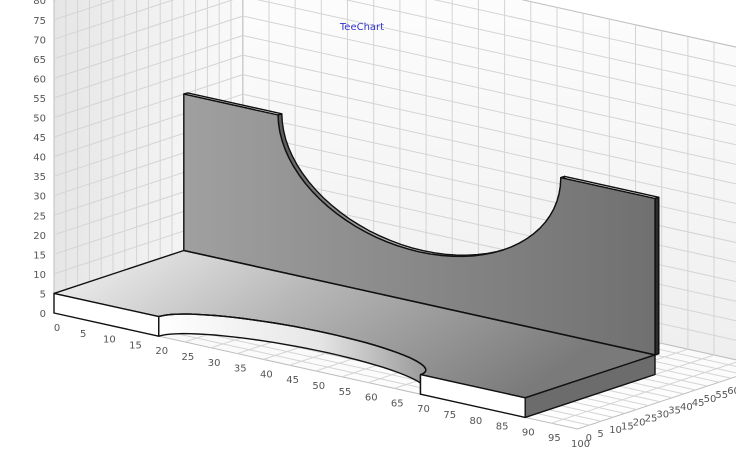  Describe the element at coordinates (39, 177) in the screenshot. I see `y-tick-label: 35` at that location.